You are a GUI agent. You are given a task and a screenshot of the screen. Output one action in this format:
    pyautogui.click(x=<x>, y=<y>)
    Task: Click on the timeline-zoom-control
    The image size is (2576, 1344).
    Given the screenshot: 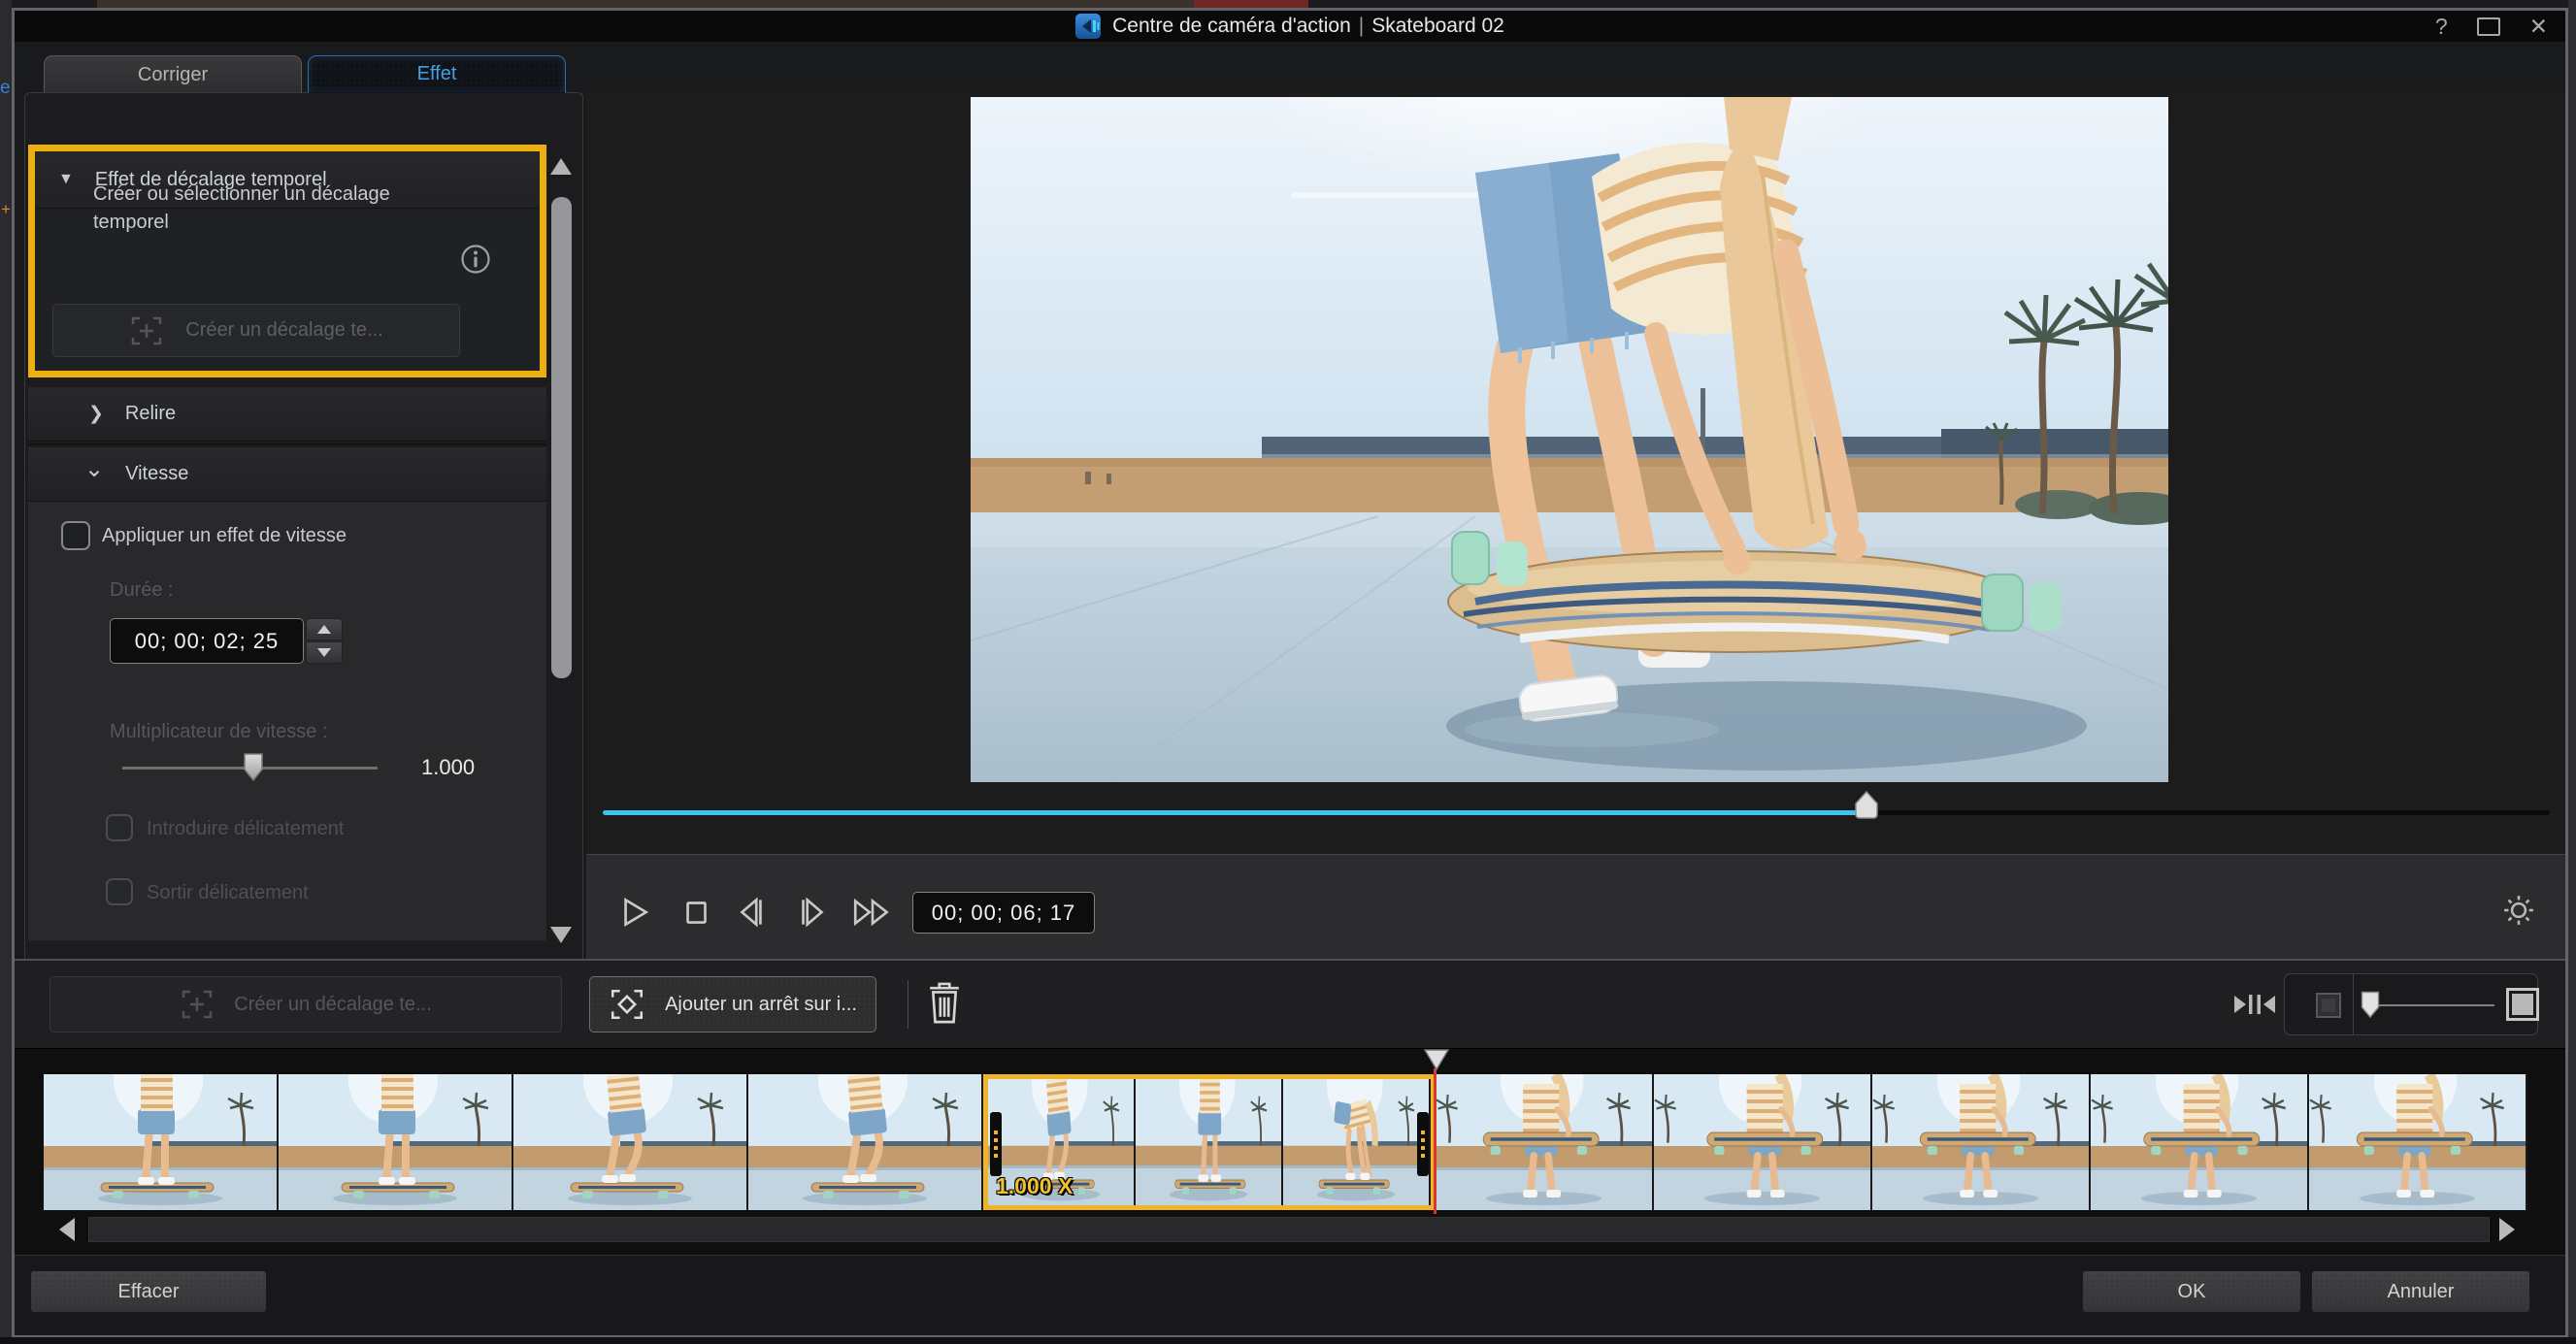 What is the action you would take?
    pyautogui.click(x=2411, y=1004)
    